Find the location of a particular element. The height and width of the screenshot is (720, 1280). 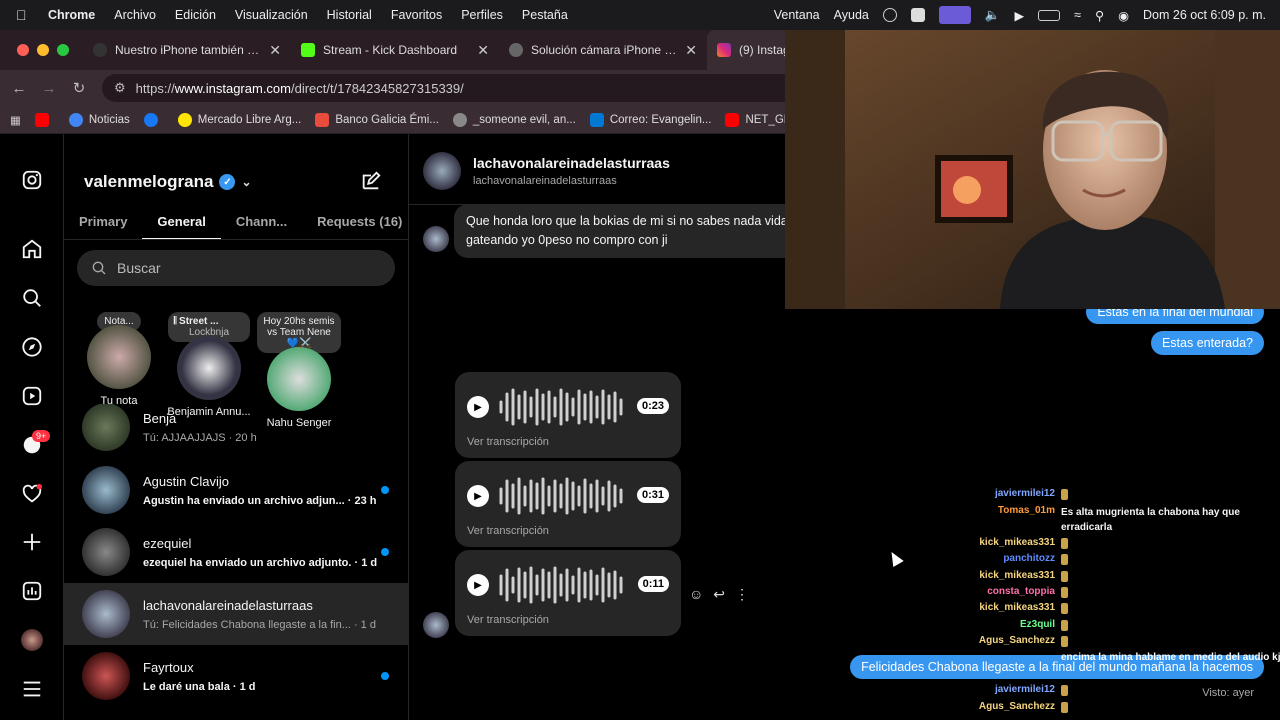

voice-message: ▶ 0:31 Ver transcripción is located at coordinates (568, 504).